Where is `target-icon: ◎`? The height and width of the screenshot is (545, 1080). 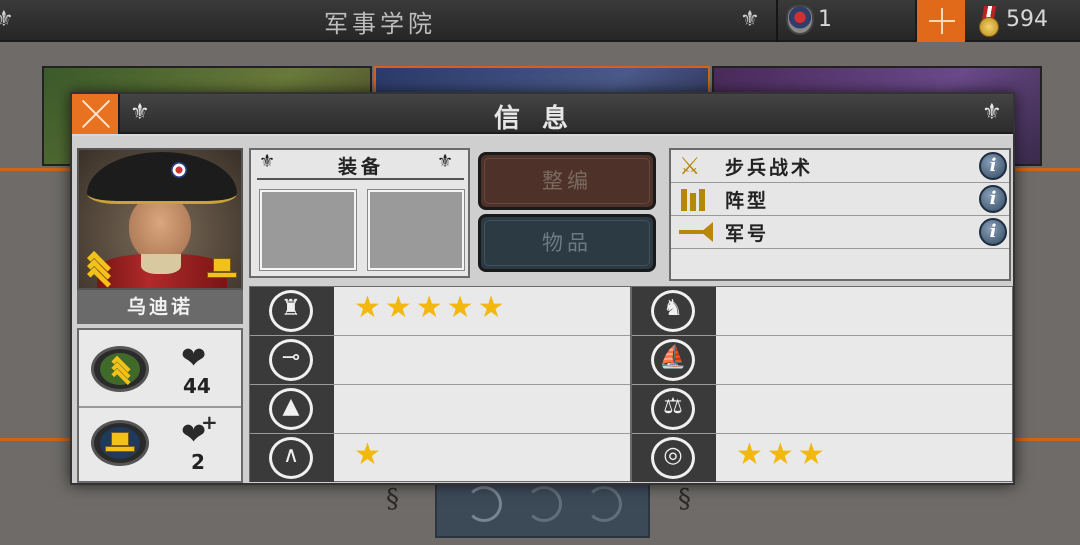 target-icon: ◎ is located at coordinates (673, 458).